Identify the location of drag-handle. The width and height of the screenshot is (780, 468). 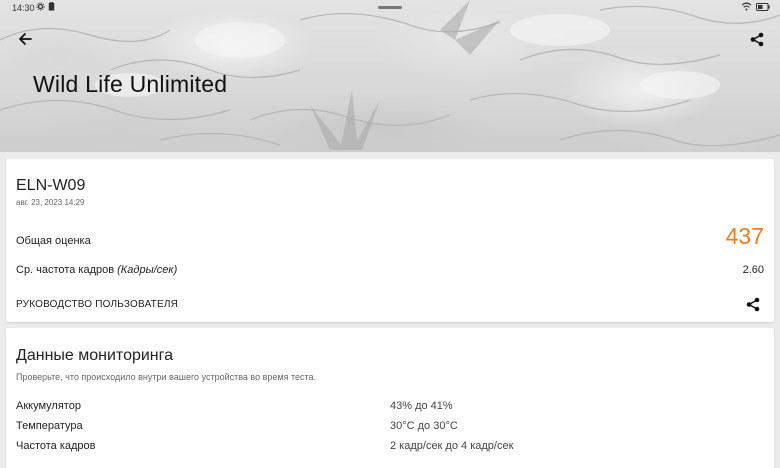
(390, 7).